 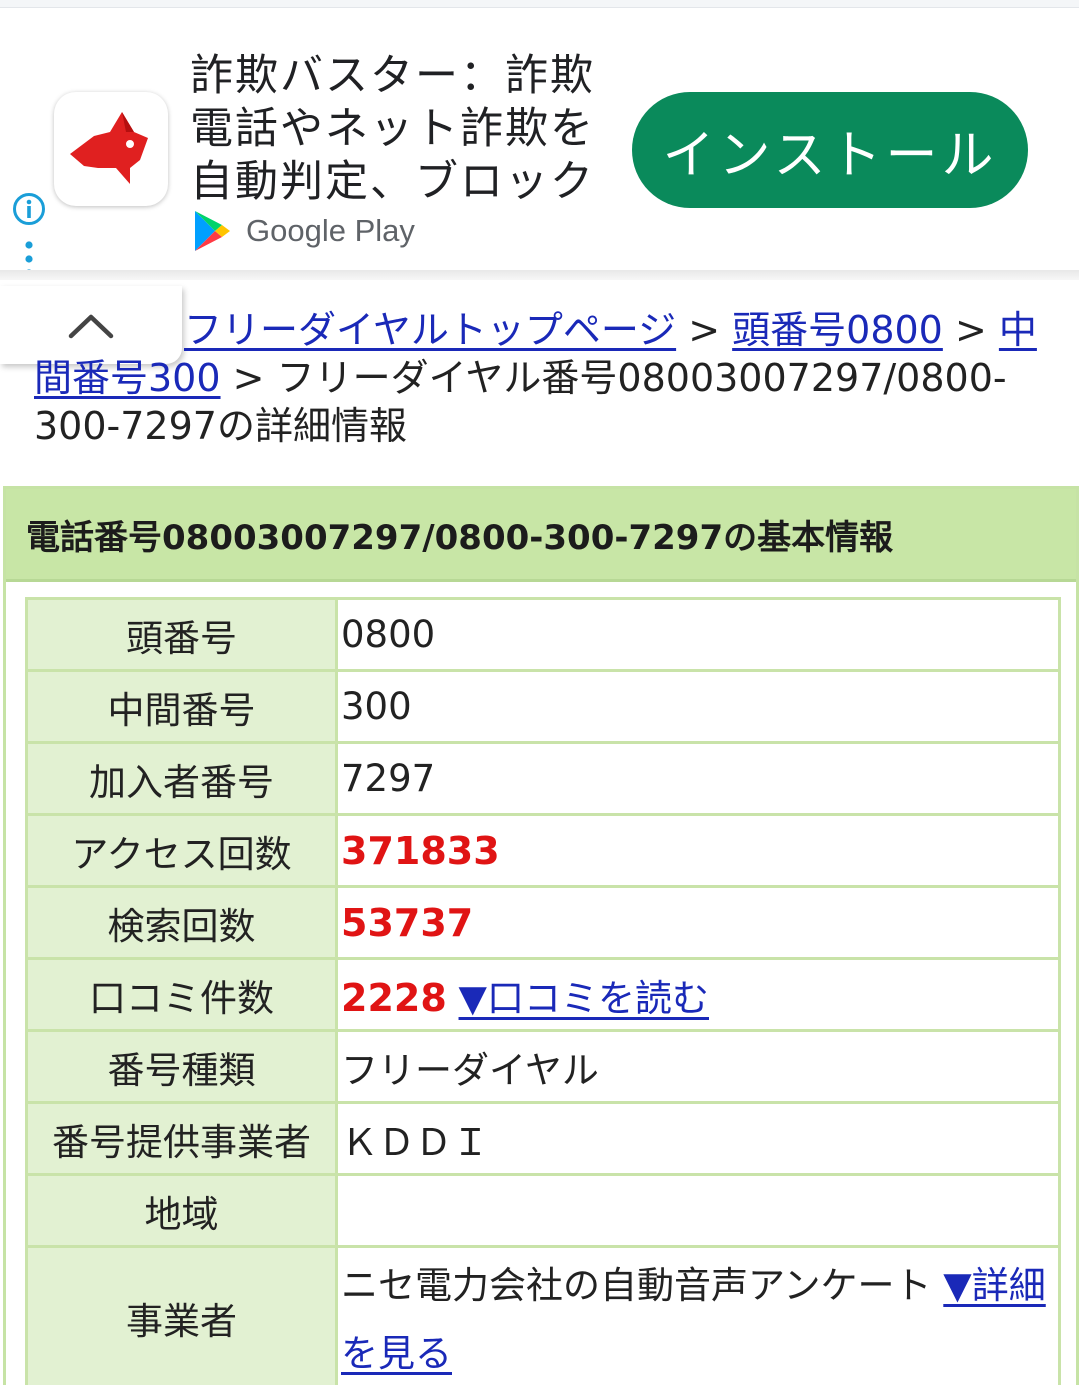 What do you see at coordinates (541, 535) in the screenshot?
I see `section-heading: 電話番号08003007297/0800-300-7297の基本情報` at bounding box center [541, 535].